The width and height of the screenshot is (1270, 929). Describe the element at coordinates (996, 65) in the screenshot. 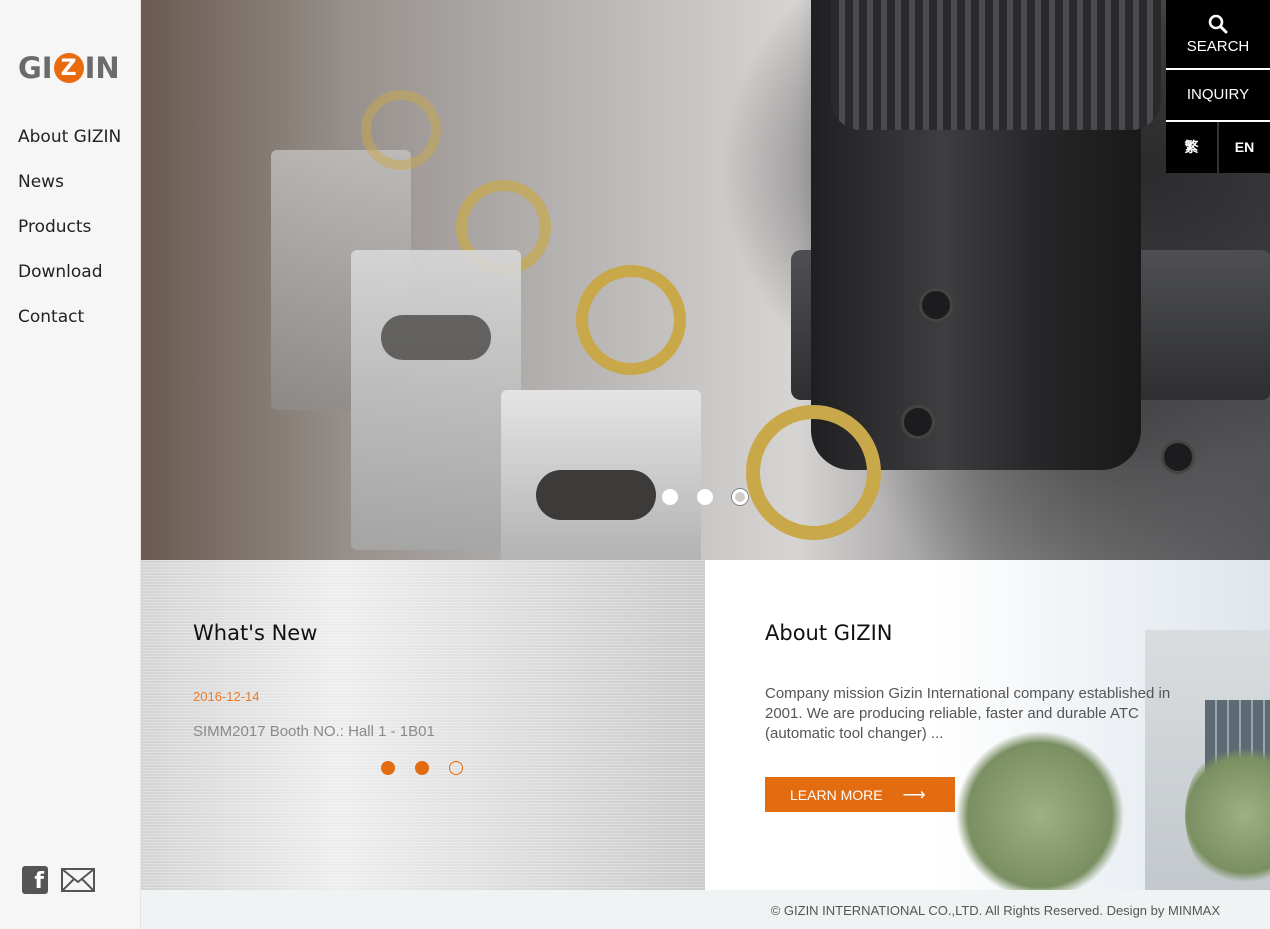

I see `hero-motor-ribs` at that location.